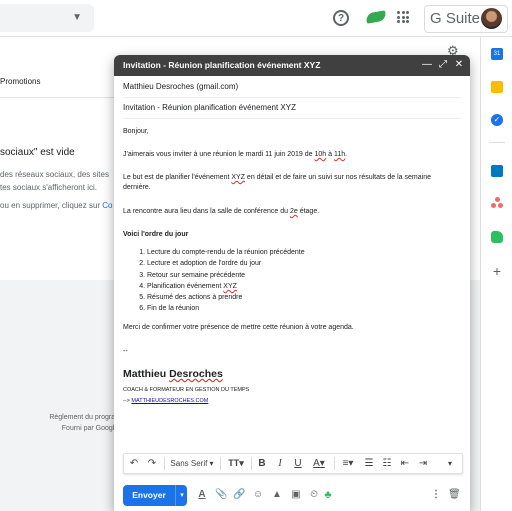 The image size is (512, 511). Describe the element at coordinates (330, 154) in the screenshot. I see `text: à` at that location.